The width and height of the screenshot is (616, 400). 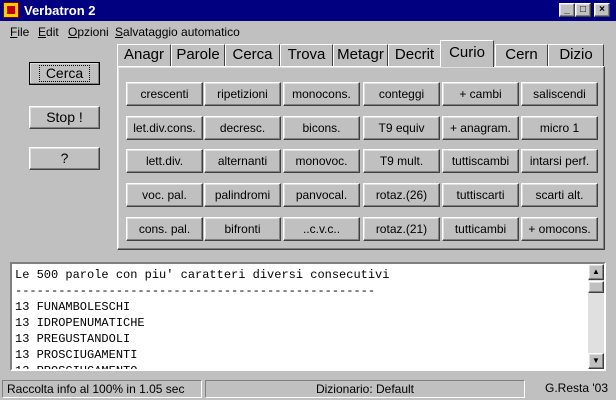 I want to click on output-line: 13 PREGUSTANDOLI, so click(x=73, y=339).